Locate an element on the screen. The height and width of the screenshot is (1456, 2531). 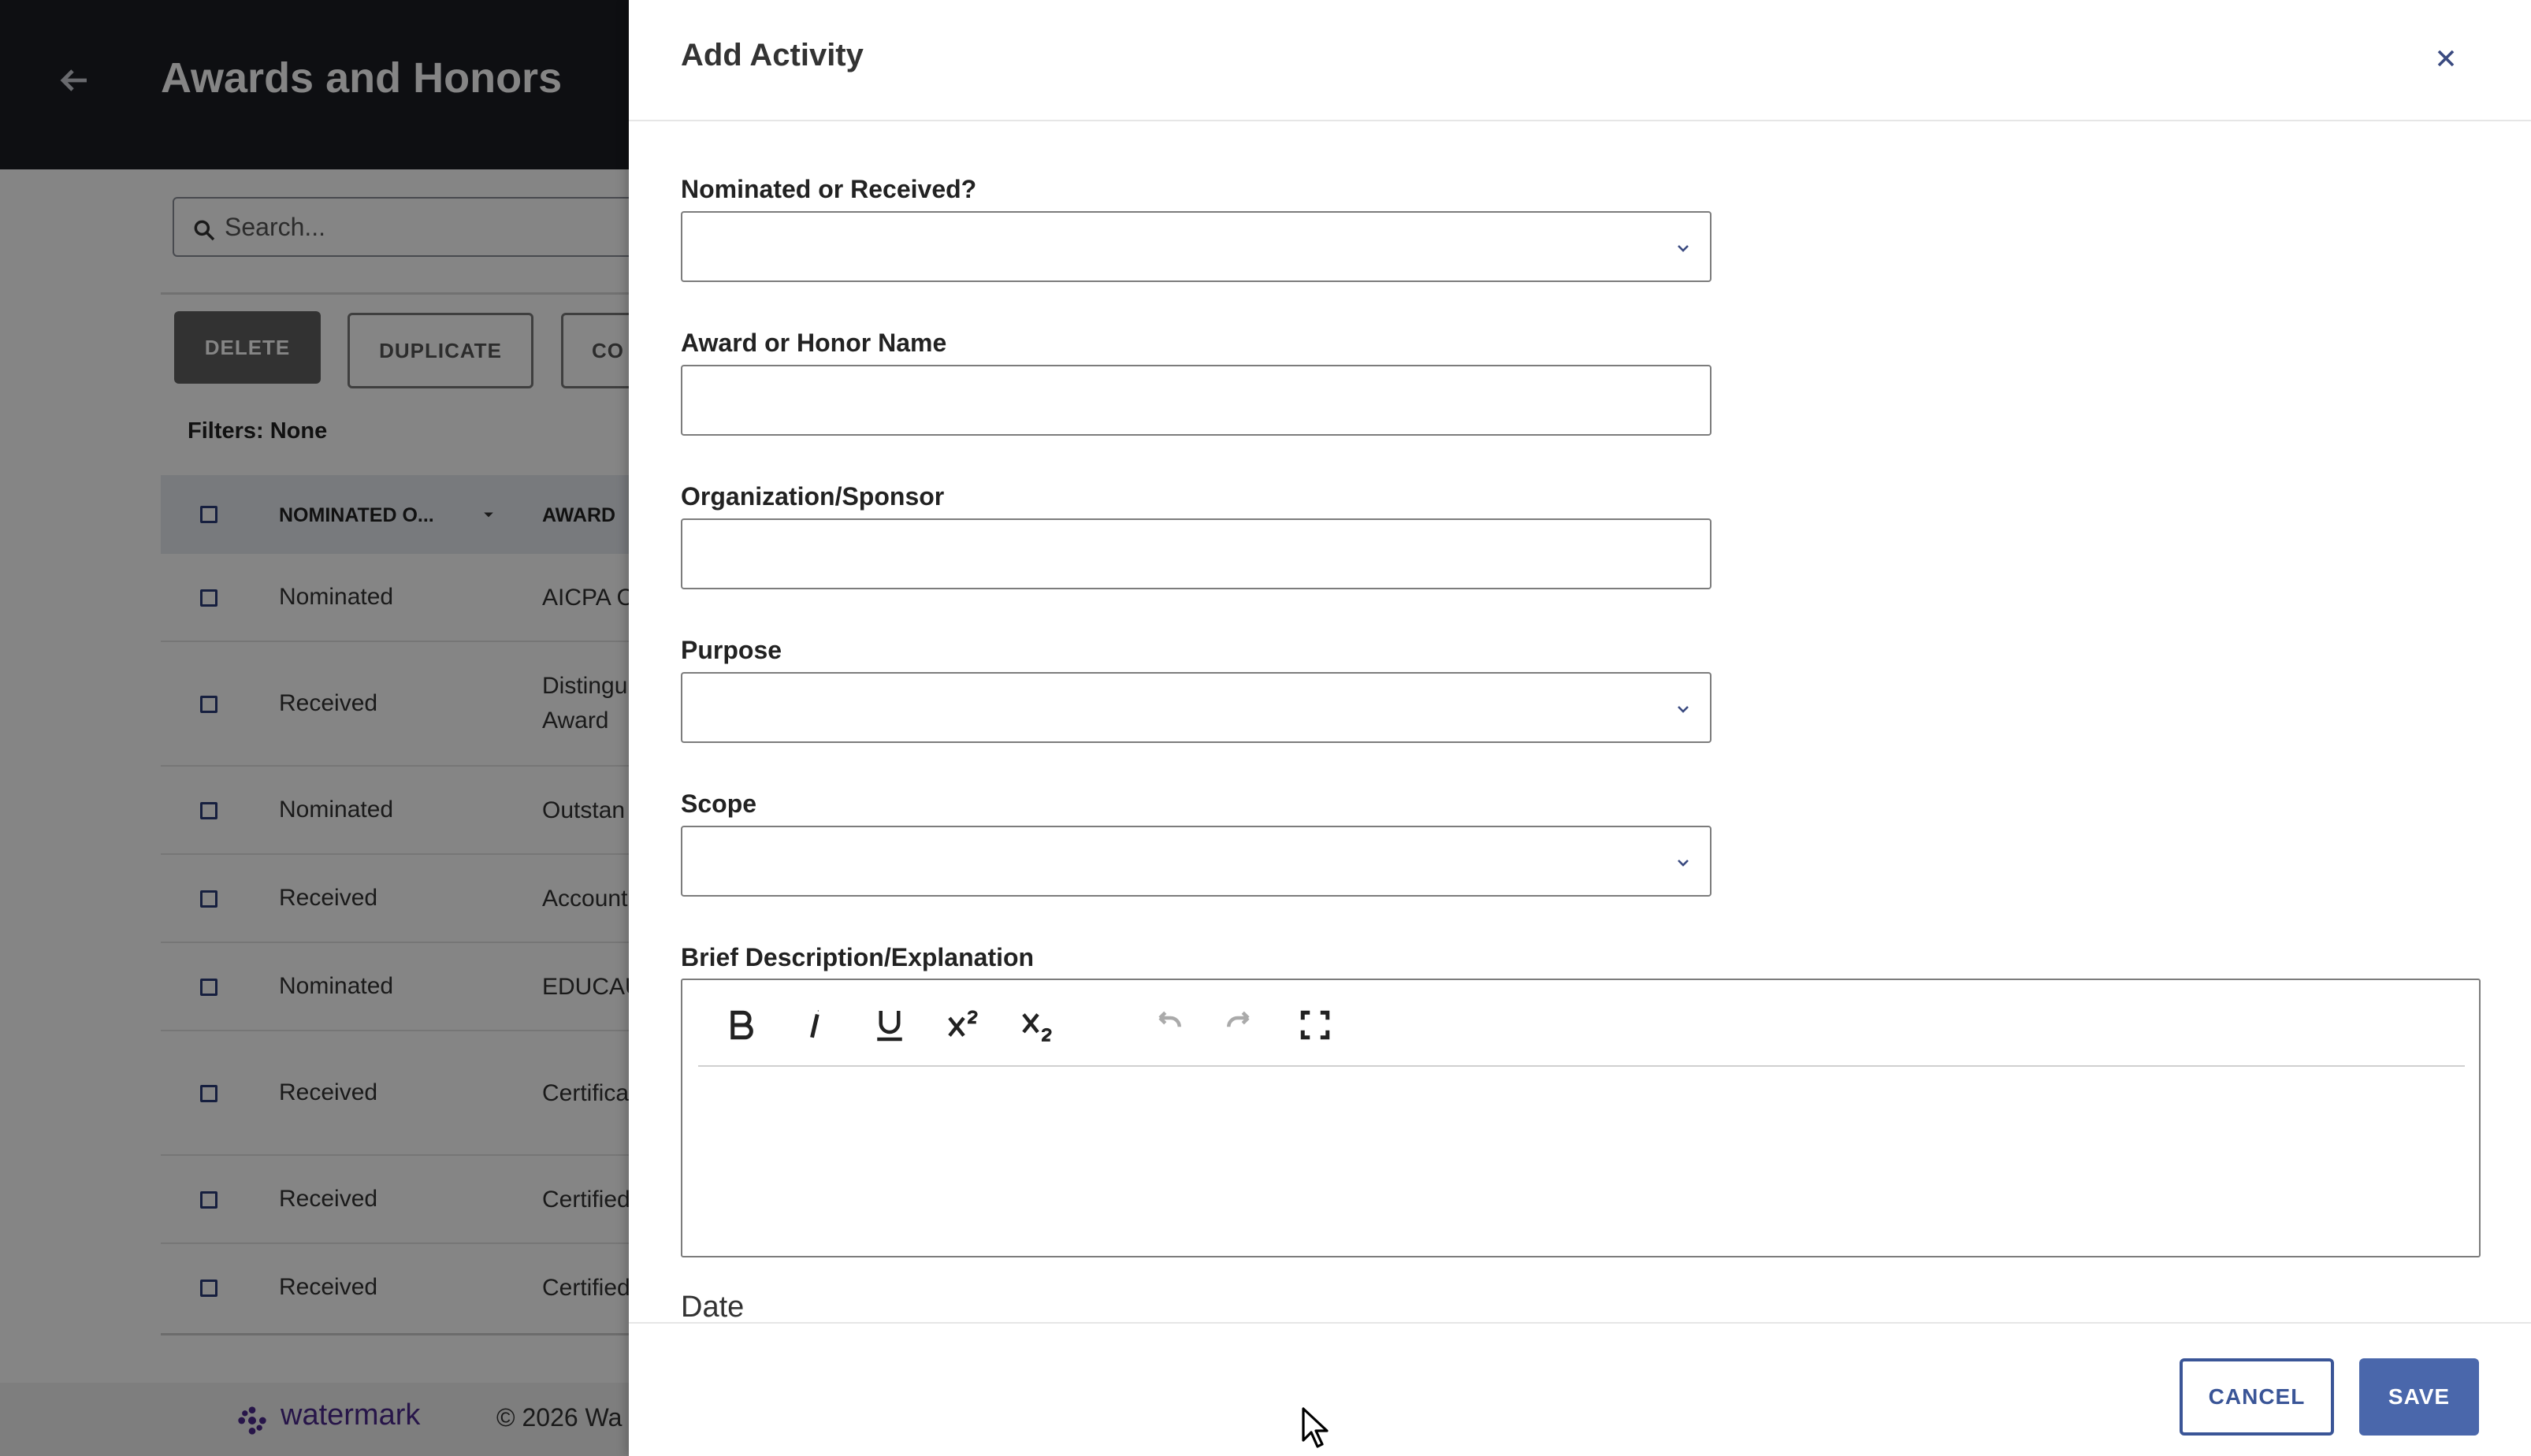
purpose-label: Purpose is located at coordinates (731, 650).